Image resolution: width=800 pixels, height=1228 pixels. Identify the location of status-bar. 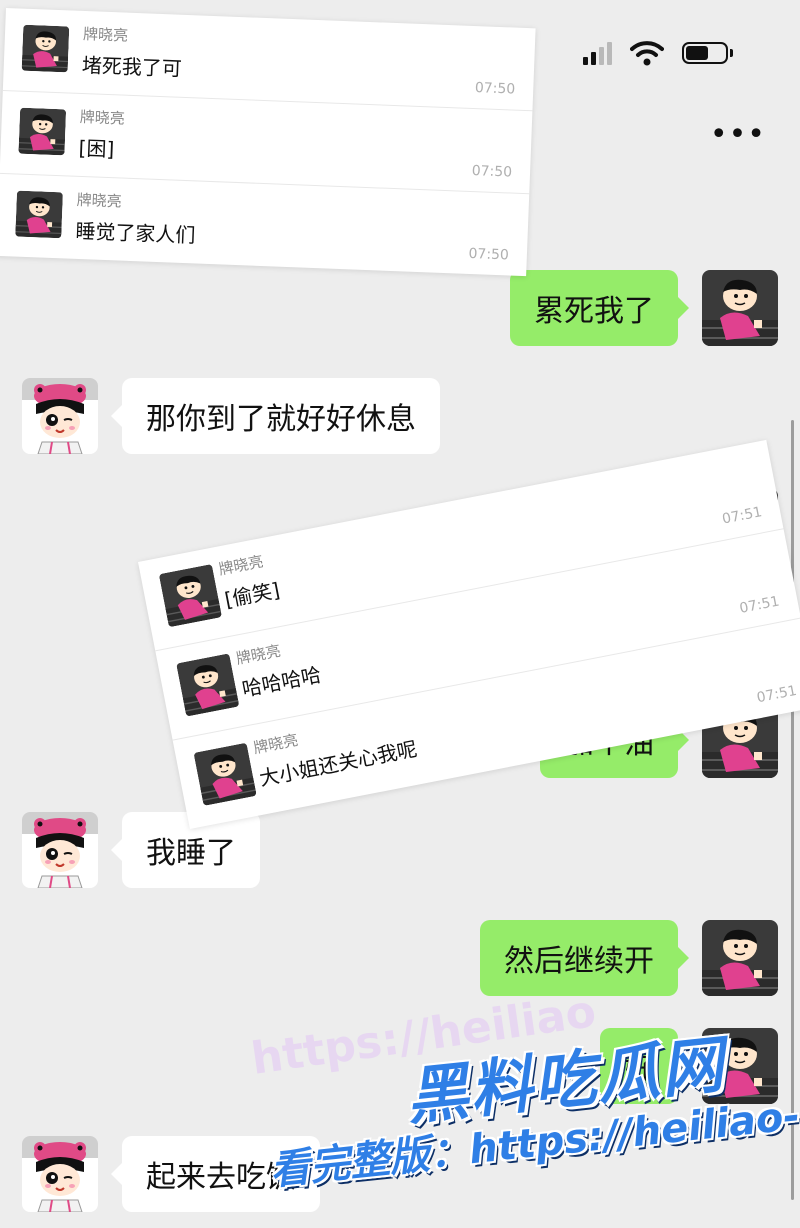
(658, 53).